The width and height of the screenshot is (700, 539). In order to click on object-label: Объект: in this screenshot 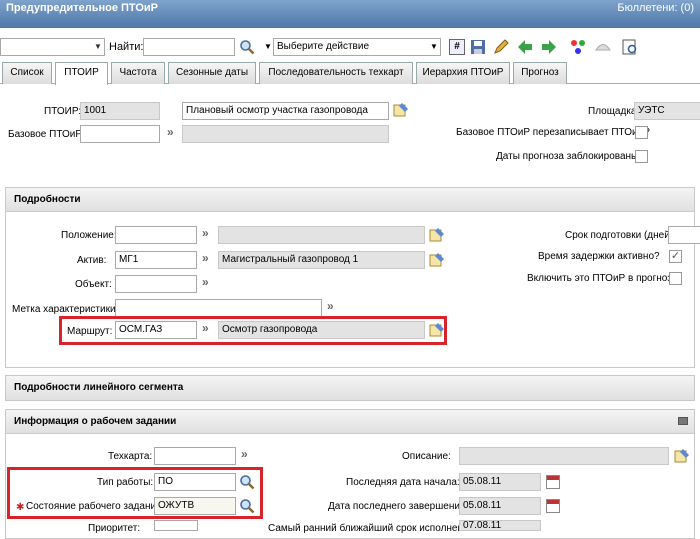, I will do `click(93, 284)`.